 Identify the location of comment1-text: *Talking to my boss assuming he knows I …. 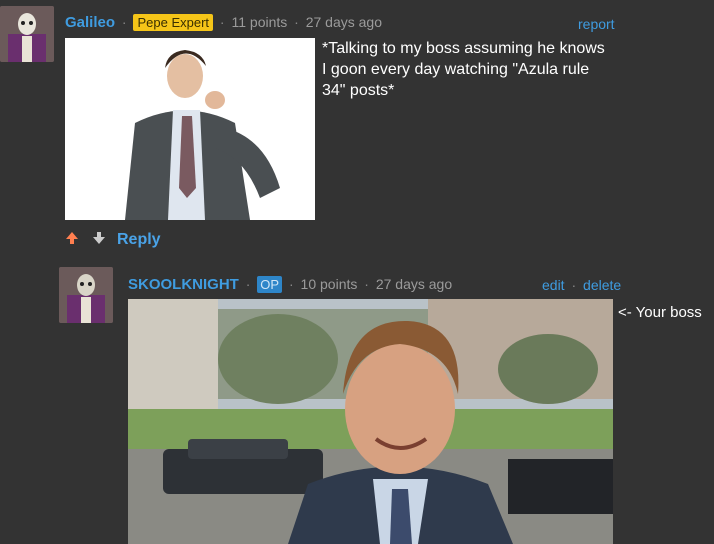
(463, 69).